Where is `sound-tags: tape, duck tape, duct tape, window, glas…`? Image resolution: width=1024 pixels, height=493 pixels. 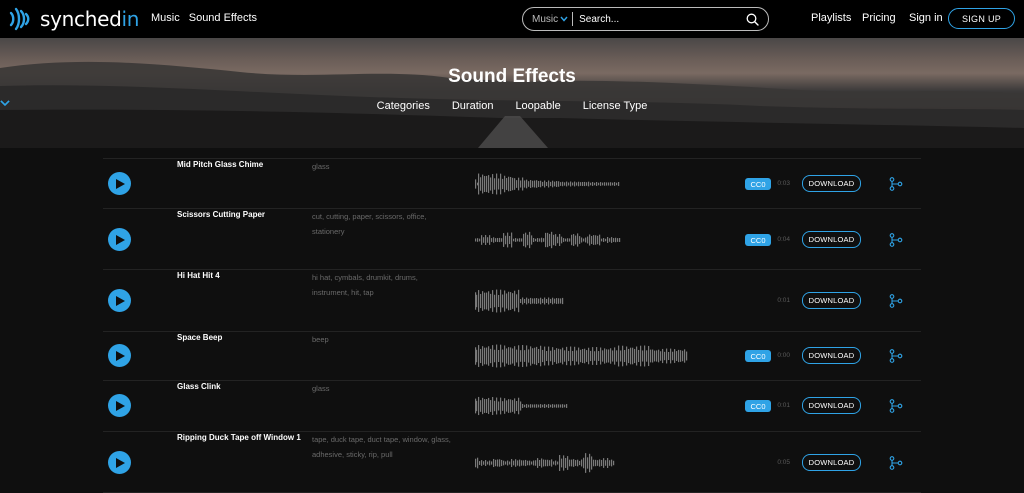 sound-tags: tape, duck tape, duct tape, window, glas… is located at coordinates (381, 447).